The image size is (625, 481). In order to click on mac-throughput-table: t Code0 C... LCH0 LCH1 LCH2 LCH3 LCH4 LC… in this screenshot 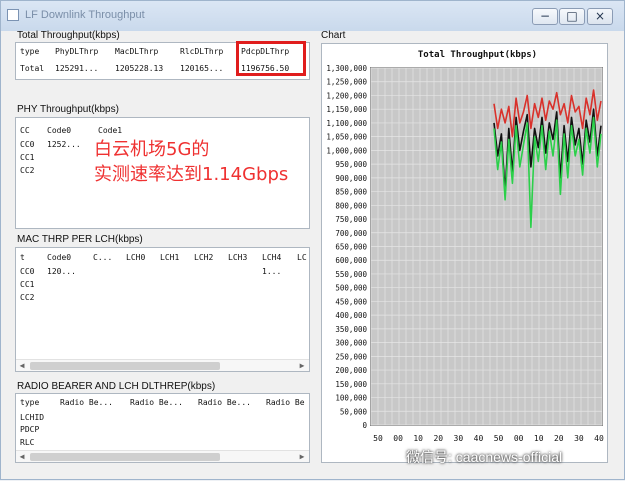, I will do `click(162, 309)`.